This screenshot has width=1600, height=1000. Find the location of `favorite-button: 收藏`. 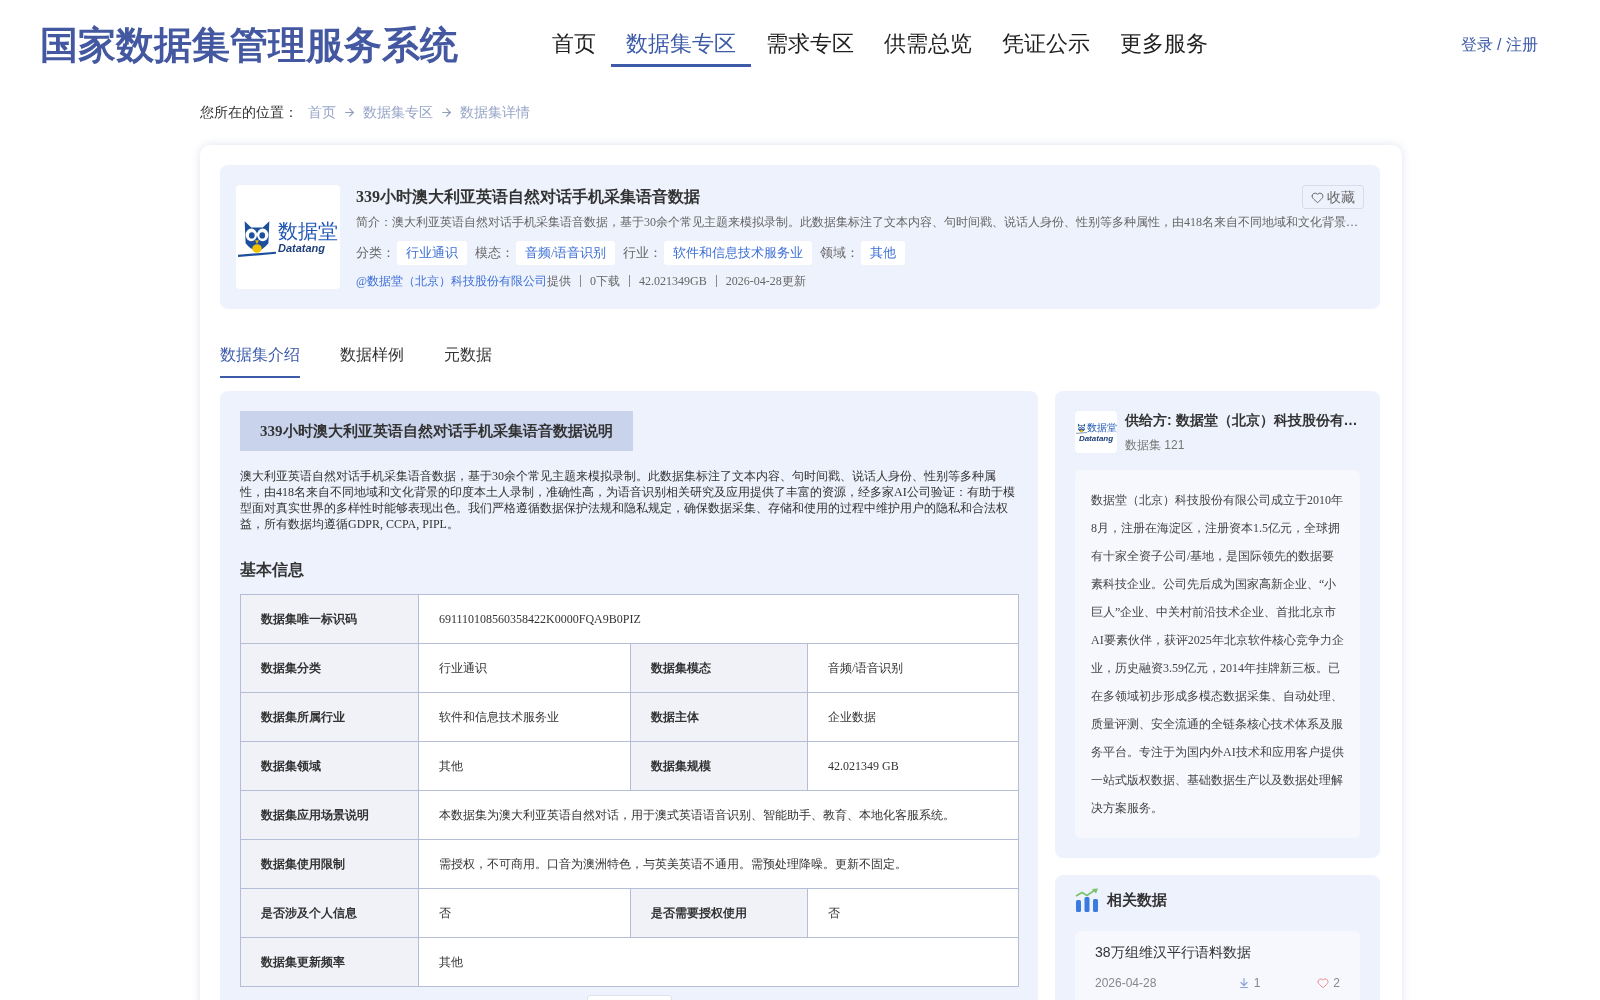

favorite-button: 收藏 is located at coordinates (1333, 197).